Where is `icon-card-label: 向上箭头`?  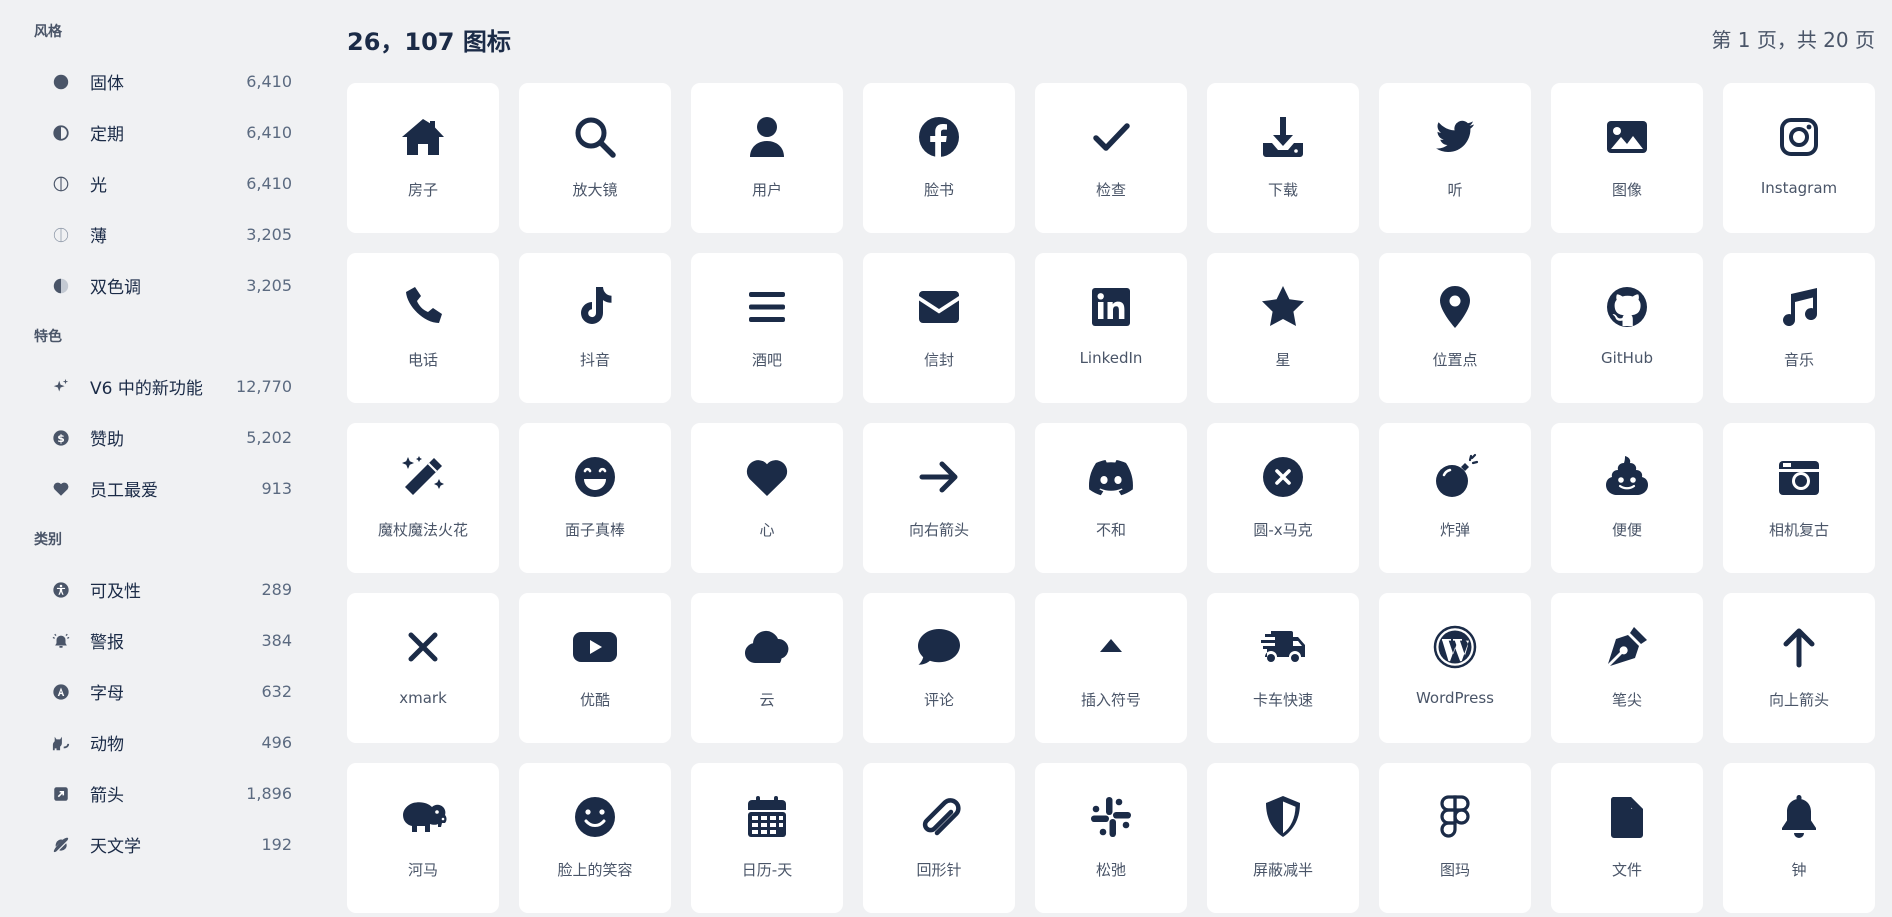
icon-card-label: 向上箭头 is located at coordinates (1798, 700).